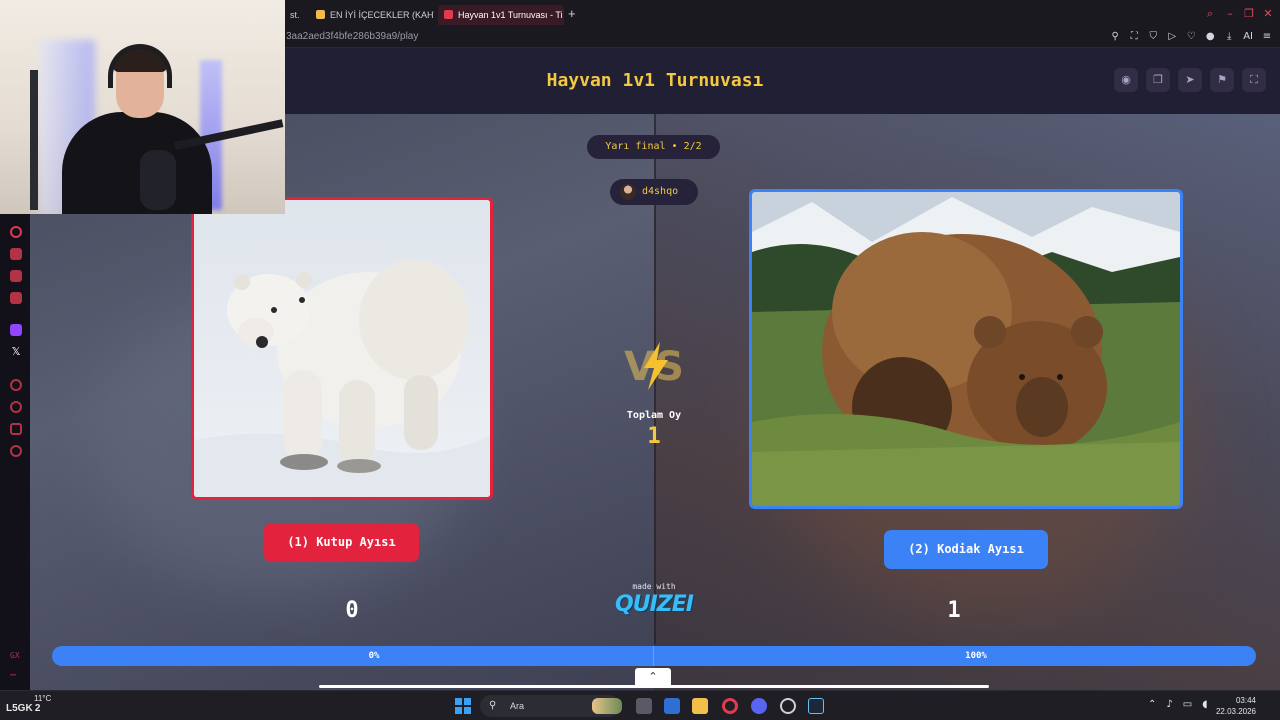  What do you see at coordinates (1210, 37) in the screenshot?
I see `profile-icon: ●` at bounding box center [1210, 37].